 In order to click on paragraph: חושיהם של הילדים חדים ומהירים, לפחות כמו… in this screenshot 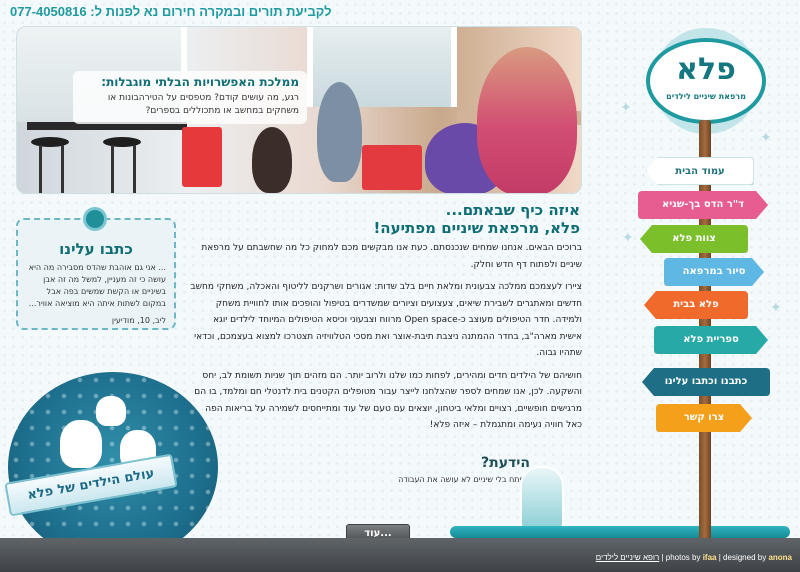, I will do `click(388, 400)`.